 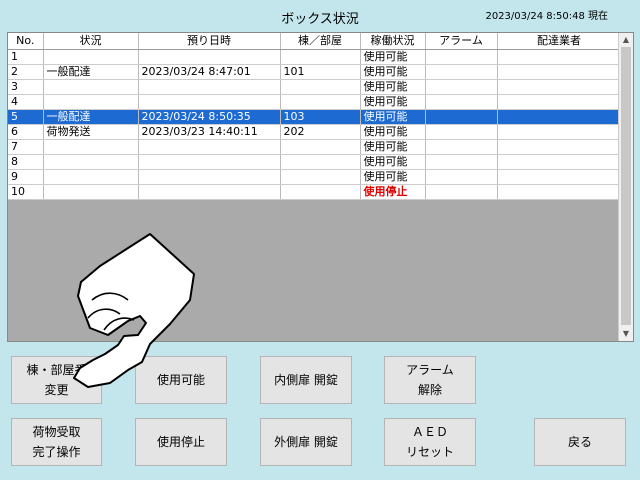 I want to click on scroll-up-icon: ▲, so click(x=626, y=40).